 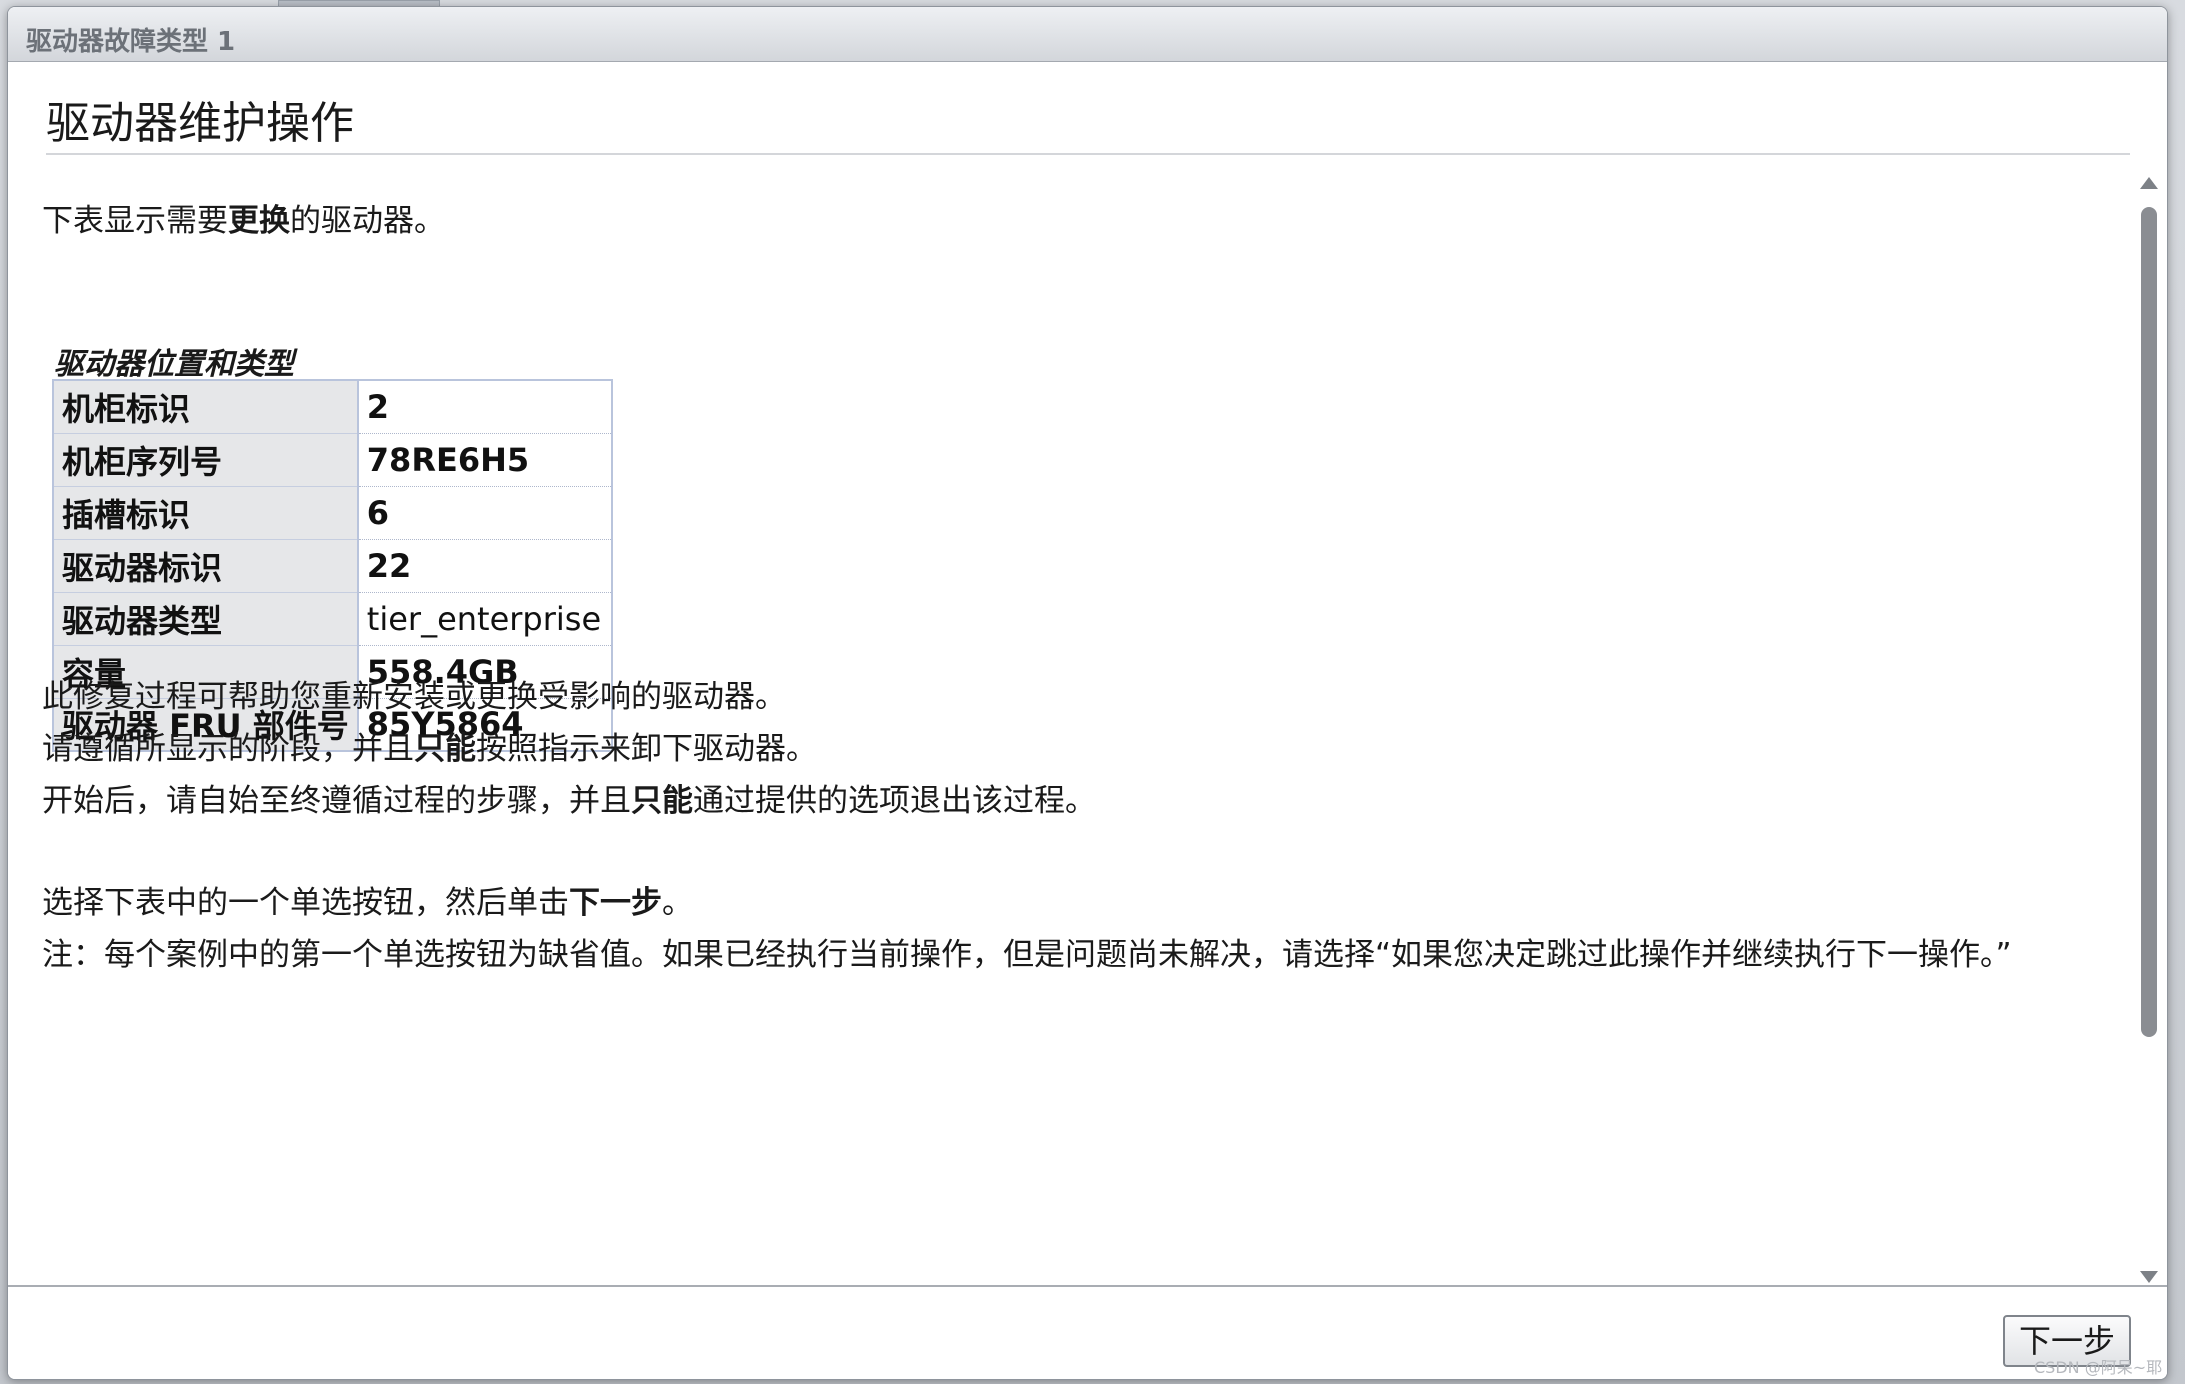 I want to click on row-label-slot-id: 插槽标识, so click(x=206, y=513).